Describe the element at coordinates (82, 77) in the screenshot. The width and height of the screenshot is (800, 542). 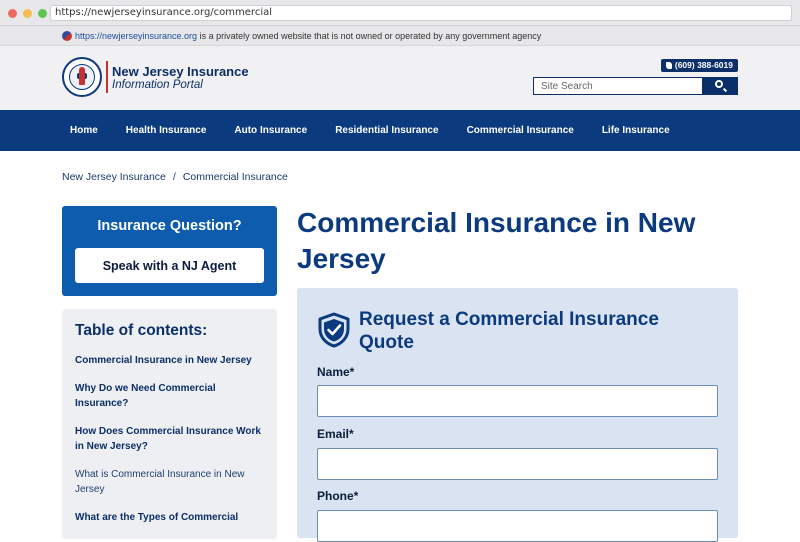
I see `state-seal-logo` at that location.